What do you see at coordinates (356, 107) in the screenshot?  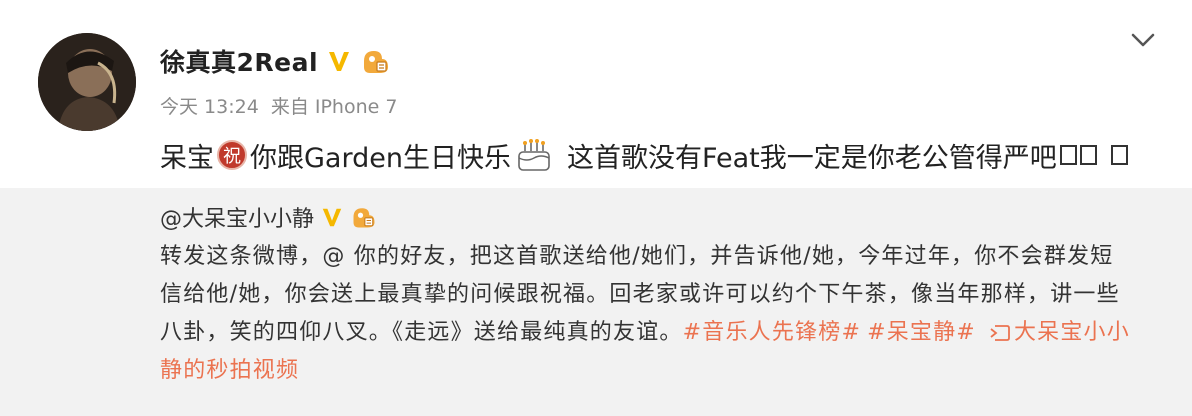 I see `post-source: IPhone 7` at bounding box center [356, 107].